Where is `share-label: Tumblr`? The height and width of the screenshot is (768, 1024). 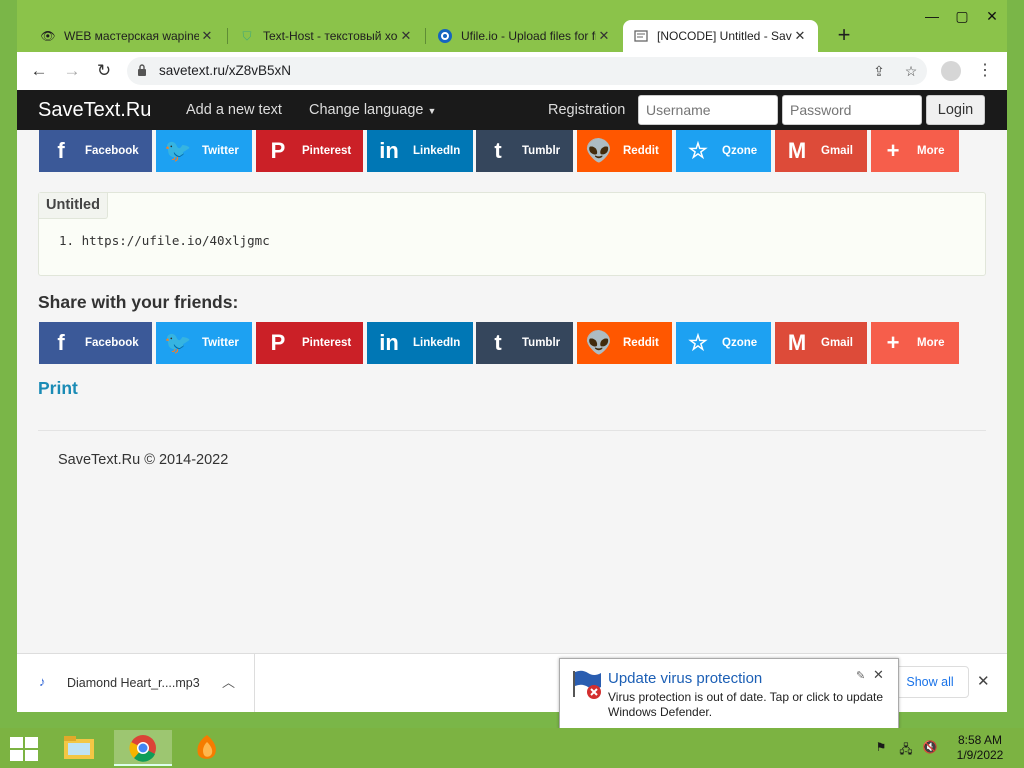
share-label: Tumblr is located at coordinates (541, 151).